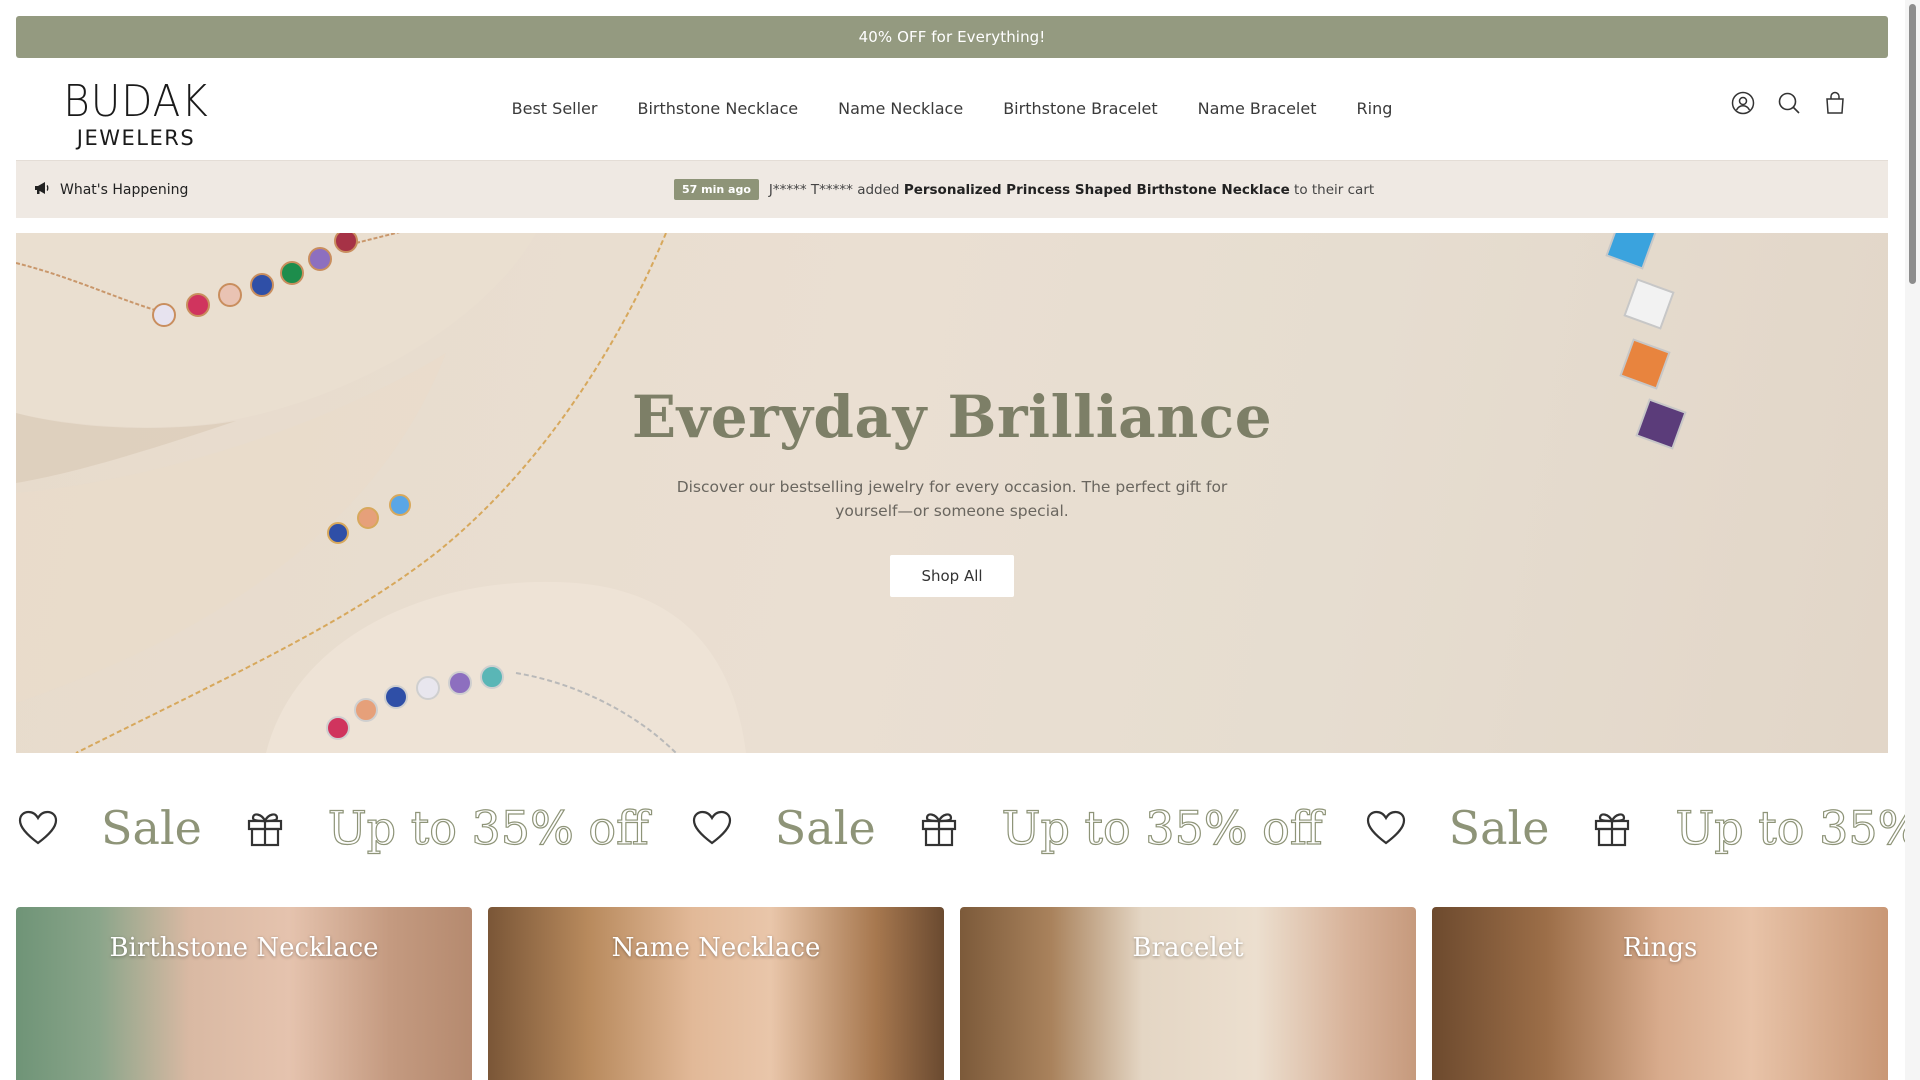 Image resolution: width=1920 pixels, height=1080 pixels. I want to click on account-icon, so click(1743, 103).